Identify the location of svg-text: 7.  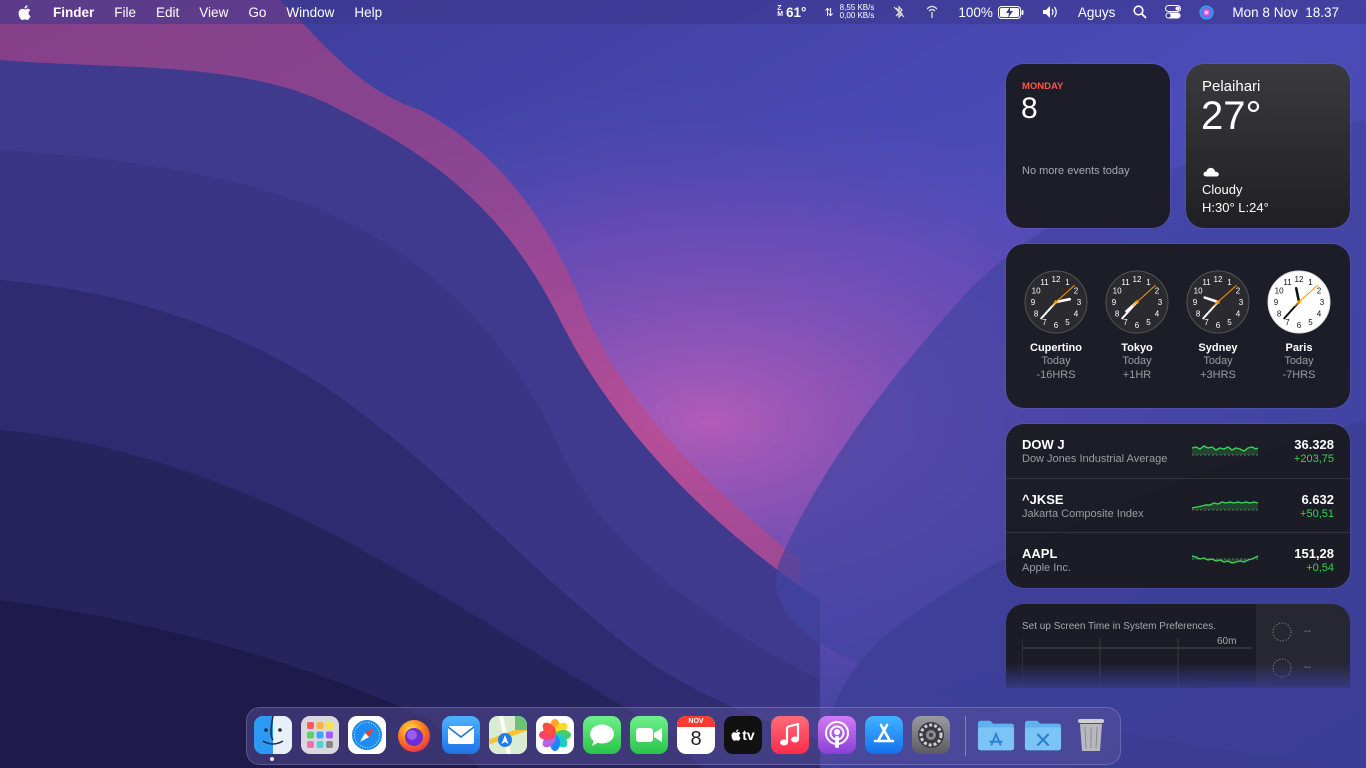
(1206, 322).